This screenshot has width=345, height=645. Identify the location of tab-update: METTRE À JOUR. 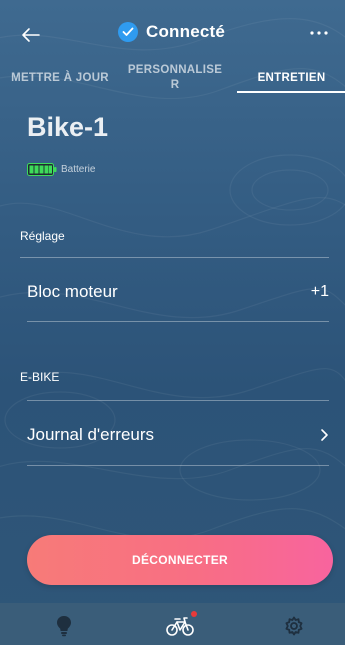
(60, 78).